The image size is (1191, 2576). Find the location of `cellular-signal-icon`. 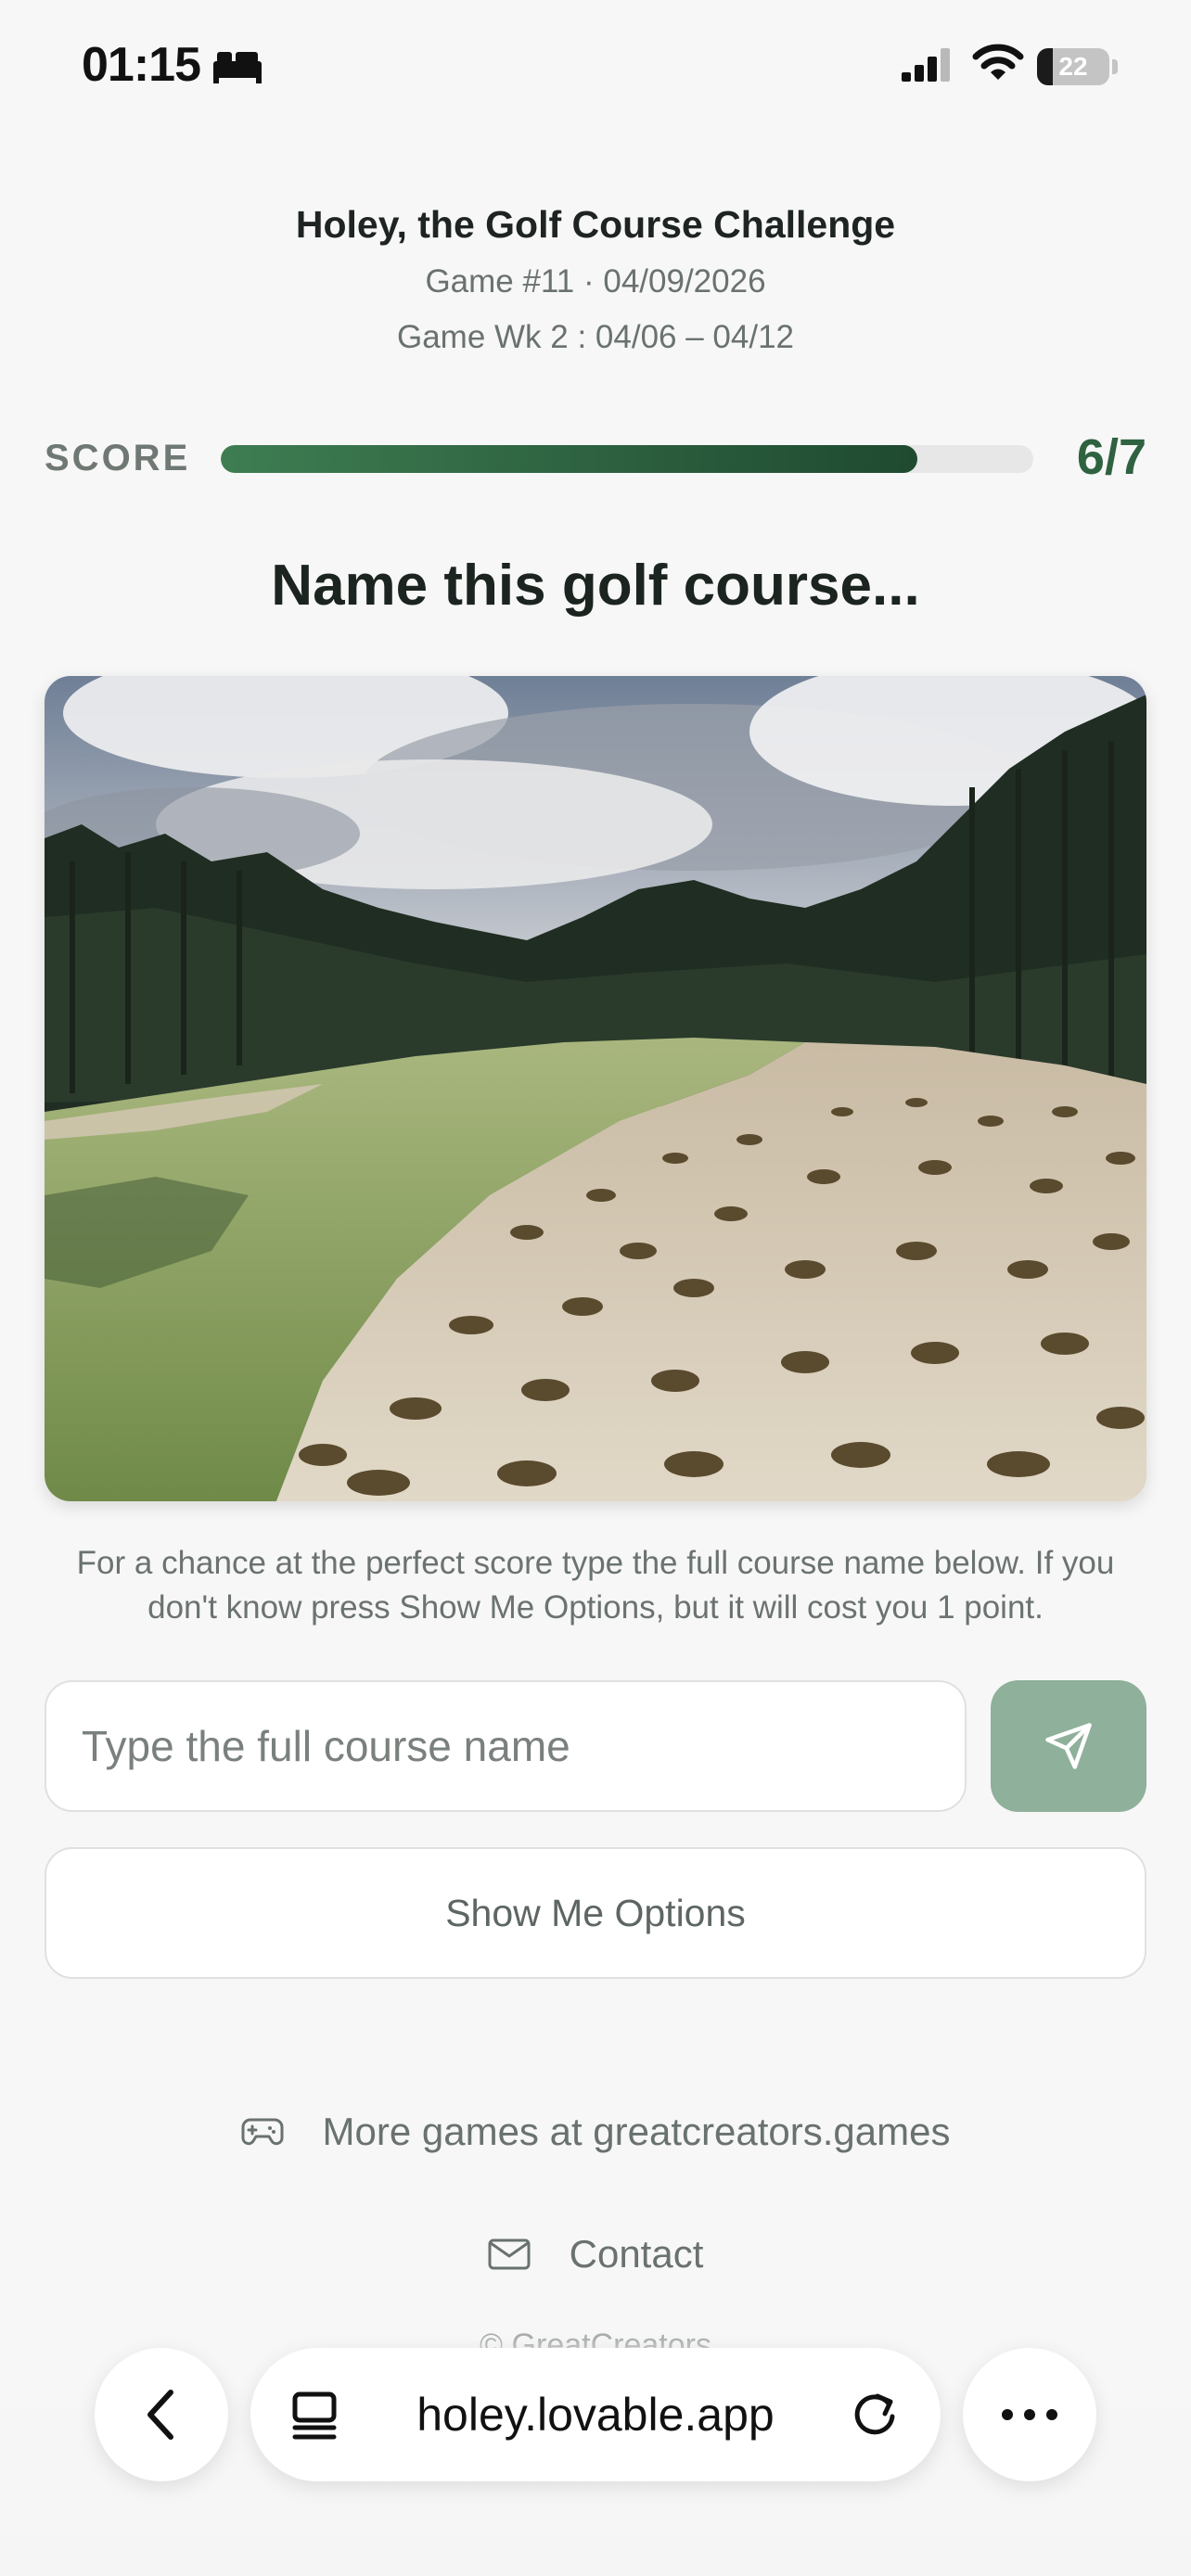

cellular-signal-icon is located at coordinates (927, 67).